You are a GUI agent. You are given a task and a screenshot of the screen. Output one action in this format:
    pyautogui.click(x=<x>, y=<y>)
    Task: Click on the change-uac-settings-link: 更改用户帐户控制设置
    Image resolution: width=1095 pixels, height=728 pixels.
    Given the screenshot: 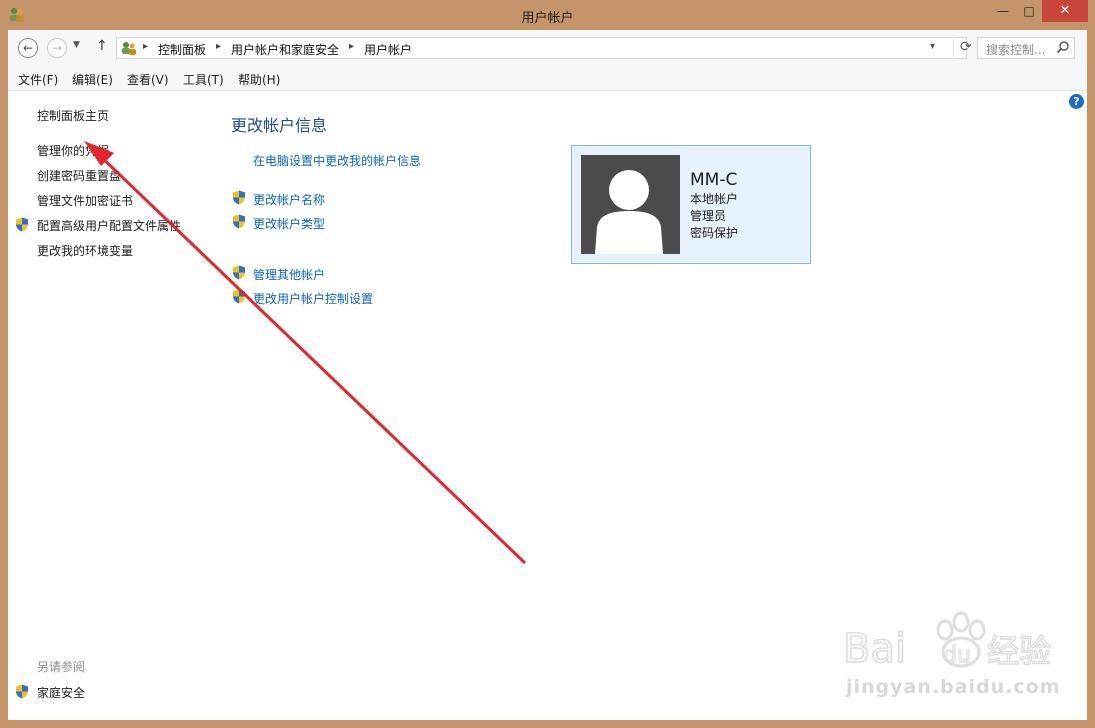 What is the action you would take?
    pyautogui.click(x=313, y=298)
    